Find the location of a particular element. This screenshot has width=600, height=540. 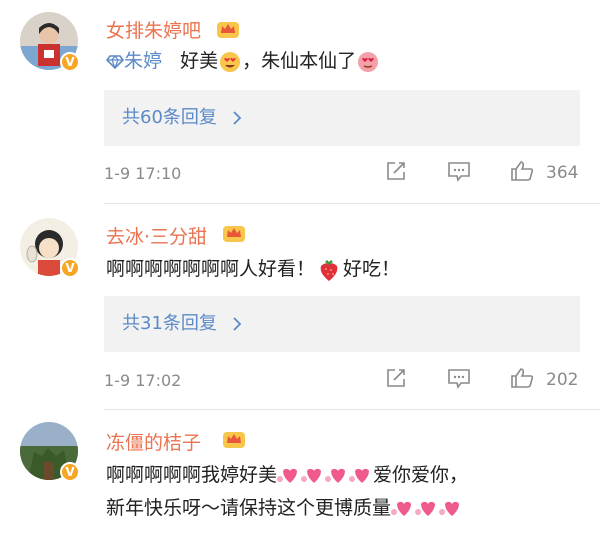

strawberry-emoji is located at coordinates (329, 270).